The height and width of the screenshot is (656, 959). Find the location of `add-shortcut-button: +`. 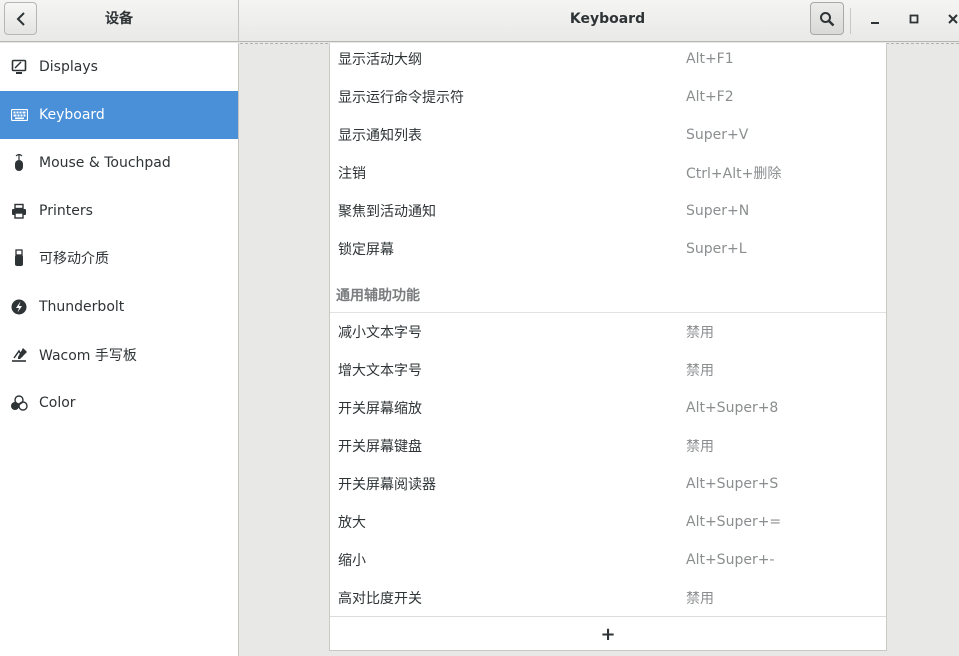

add-shortcut-button: + is located at coordinates (608, 634).